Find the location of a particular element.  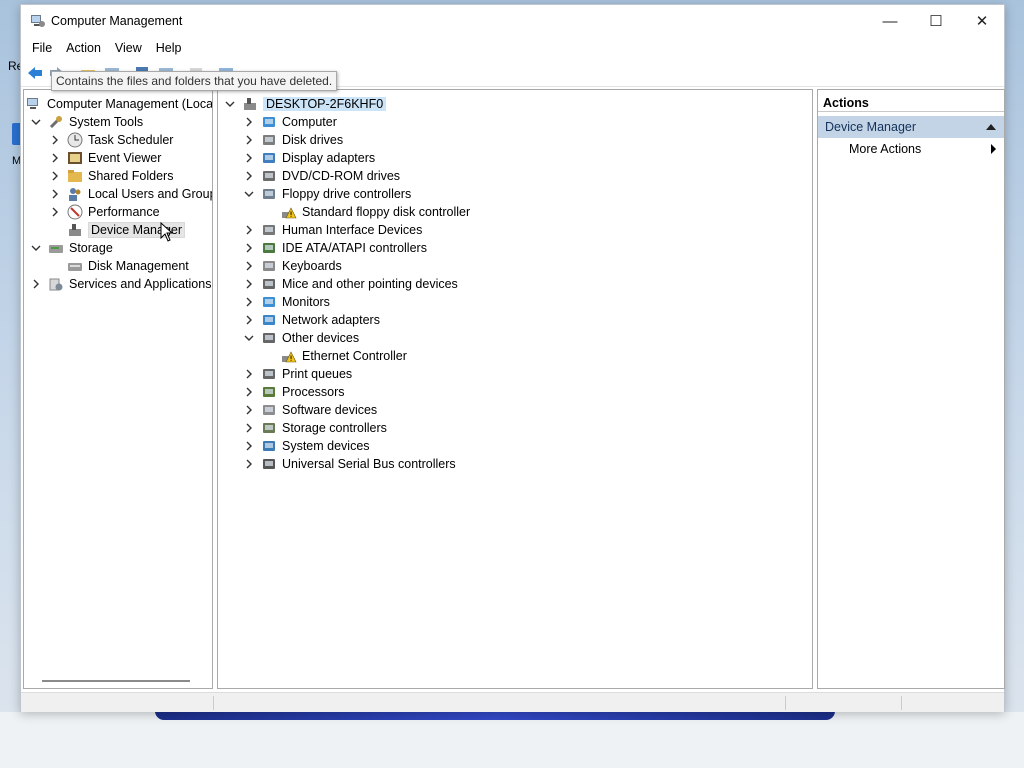

device-category: DVD/CD-ROM drives is located at coordinates (321, 176).